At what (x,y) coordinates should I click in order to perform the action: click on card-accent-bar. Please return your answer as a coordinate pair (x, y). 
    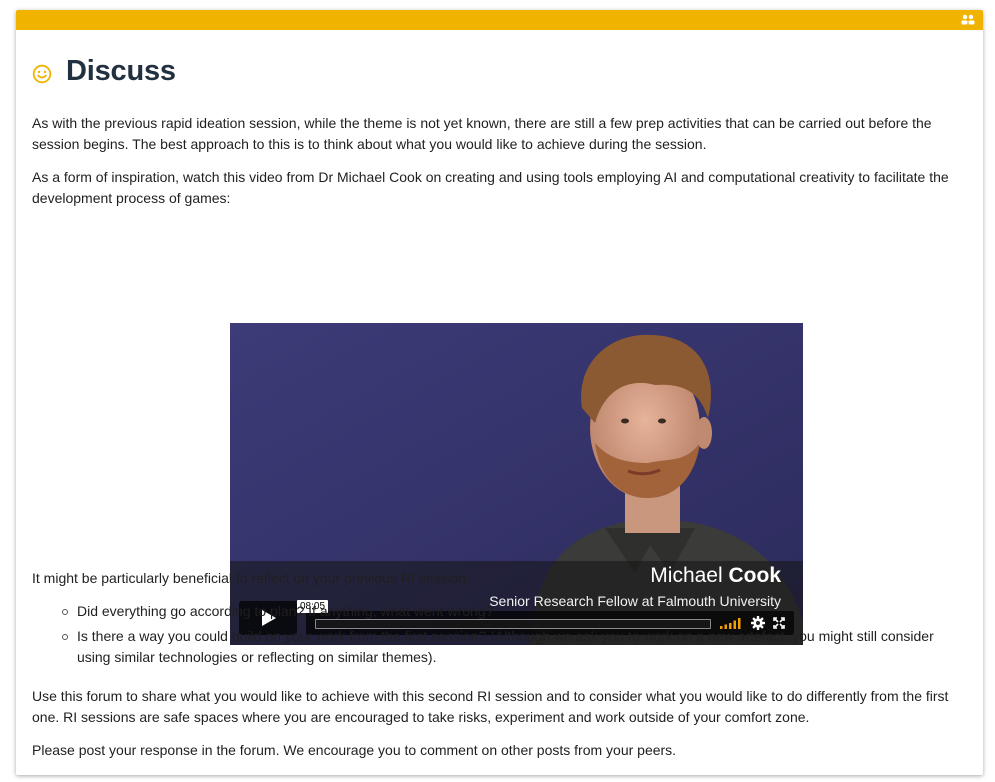
    Looking at the image, I should click on (499, 20).